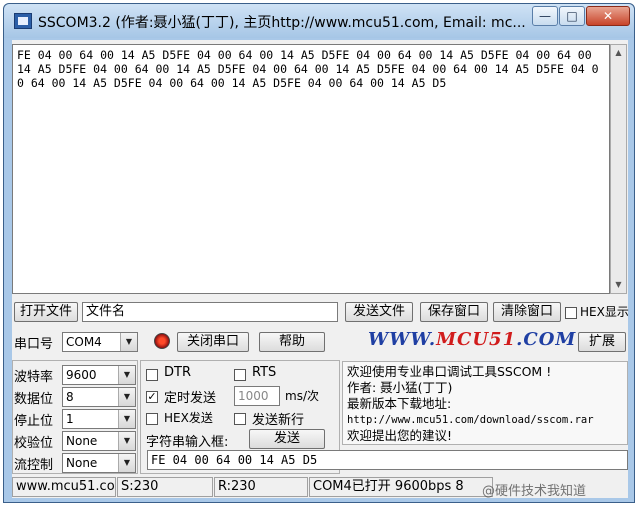  What do you see at coordinates (99, 419) in the screenshot?
I see `stopbits-select: 1 ▼` at bounding box center [99, 419].